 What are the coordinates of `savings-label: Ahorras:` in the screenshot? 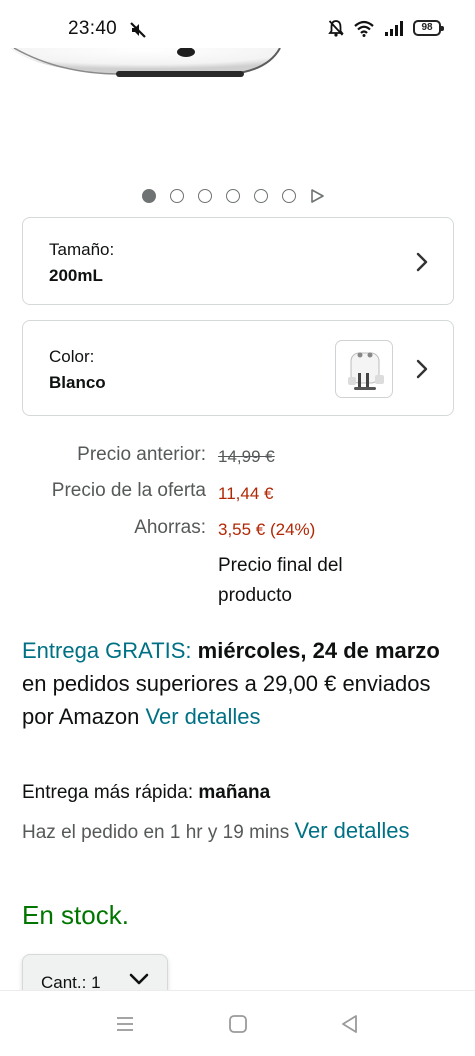 It's located at (170, 527).